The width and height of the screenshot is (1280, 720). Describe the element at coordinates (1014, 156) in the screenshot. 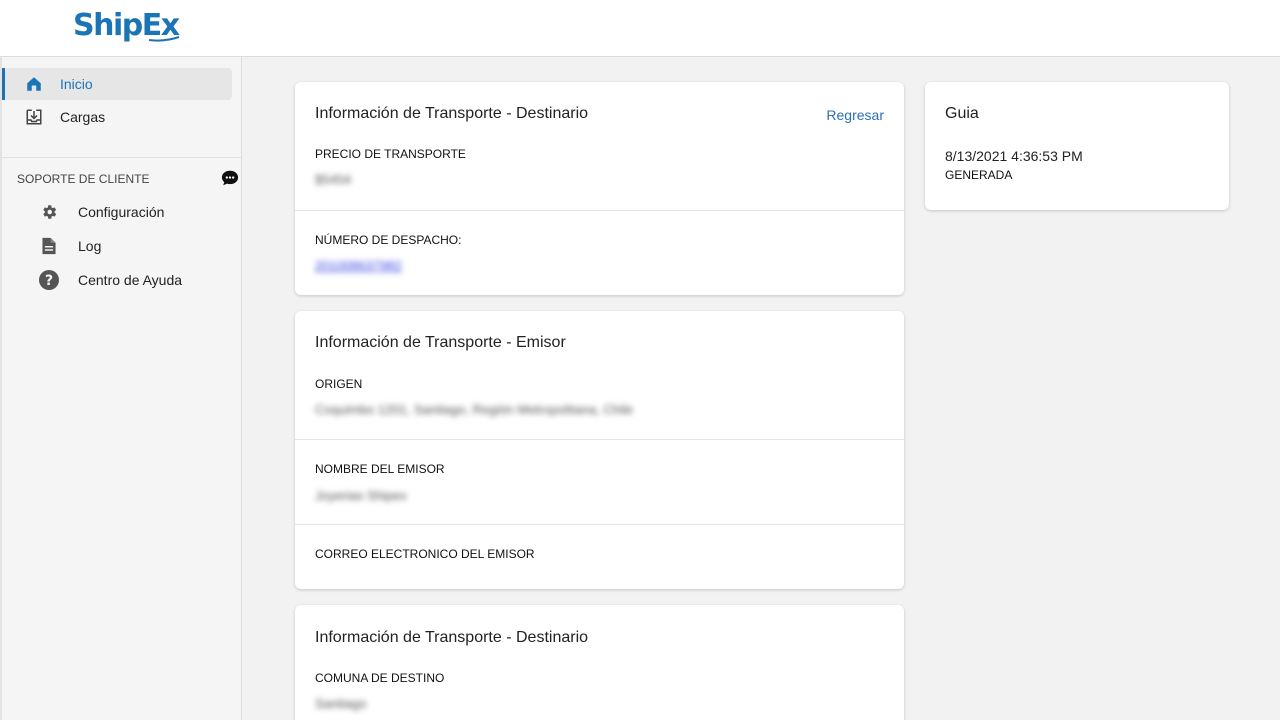

I see `guia-datetime: 8/13/2021 4:36:53 PM` at that location.